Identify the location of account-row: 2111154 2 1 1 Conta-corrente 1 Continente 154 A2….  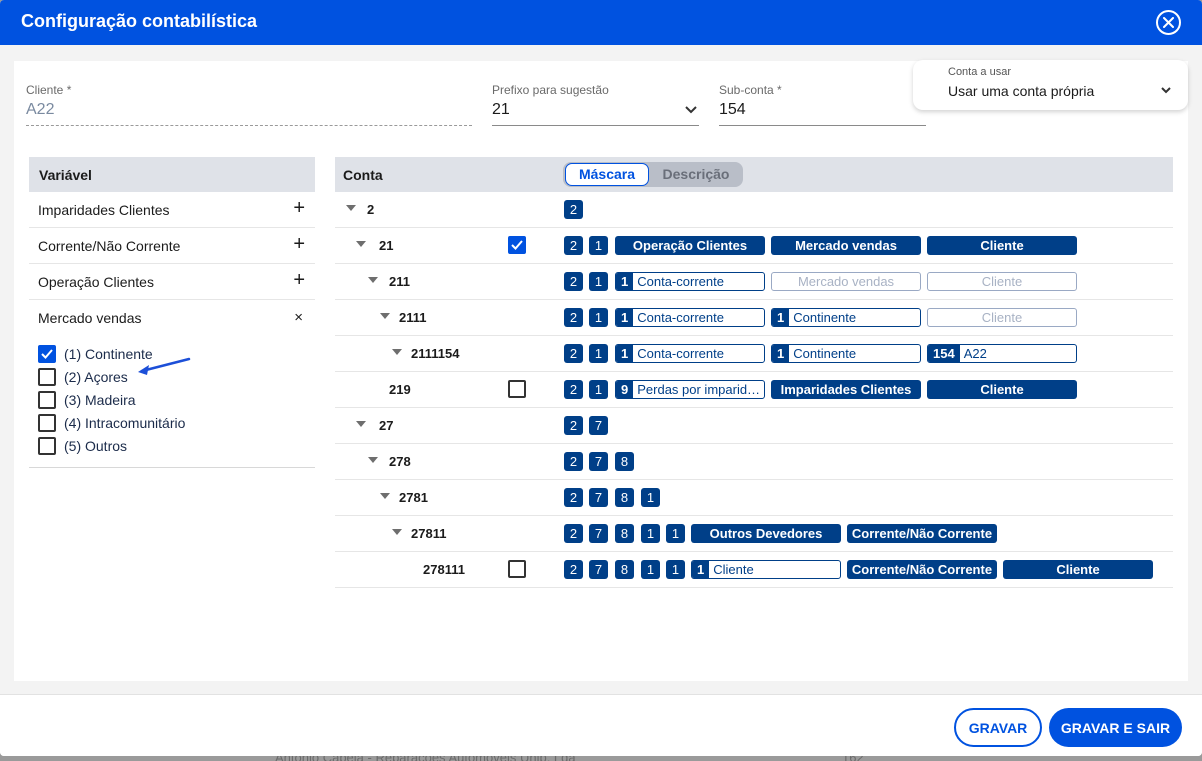
(754, 354).